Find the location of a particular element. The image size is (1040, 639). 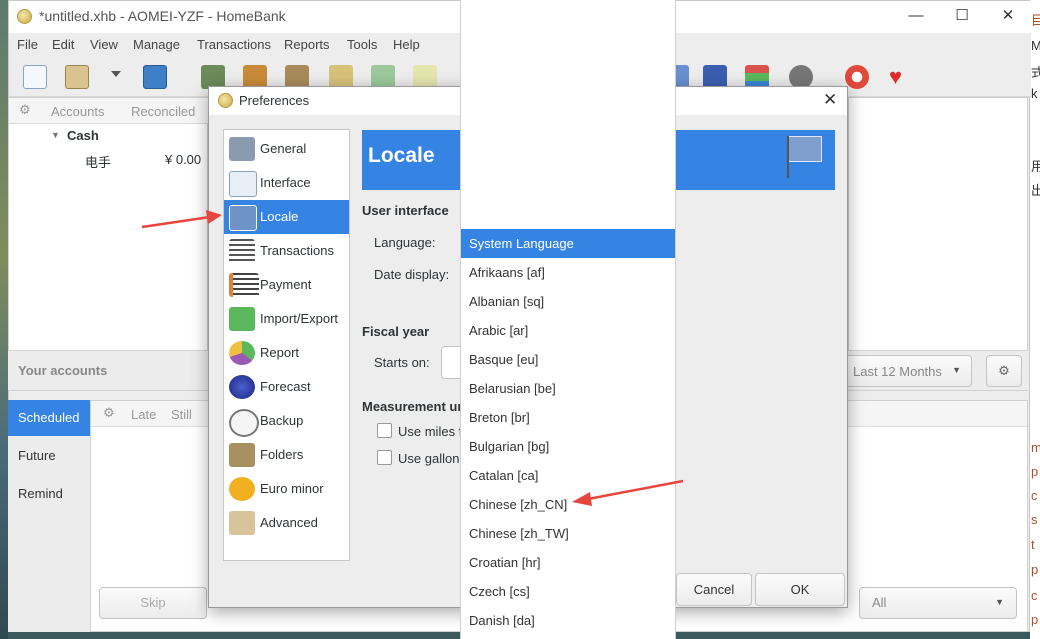

folder-icon is located at coordinates (242, 455).